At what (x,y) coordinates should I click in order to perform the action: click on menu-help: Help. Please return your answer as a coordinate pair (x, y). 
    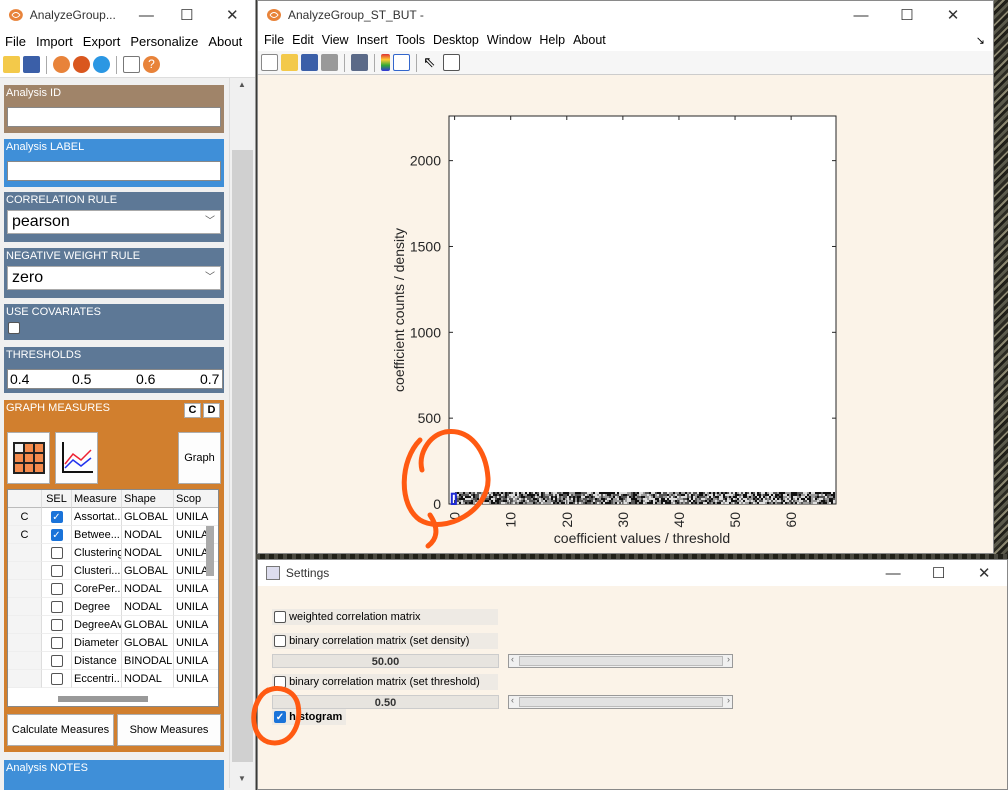
    Looking at the image, I should click on (552, 40).